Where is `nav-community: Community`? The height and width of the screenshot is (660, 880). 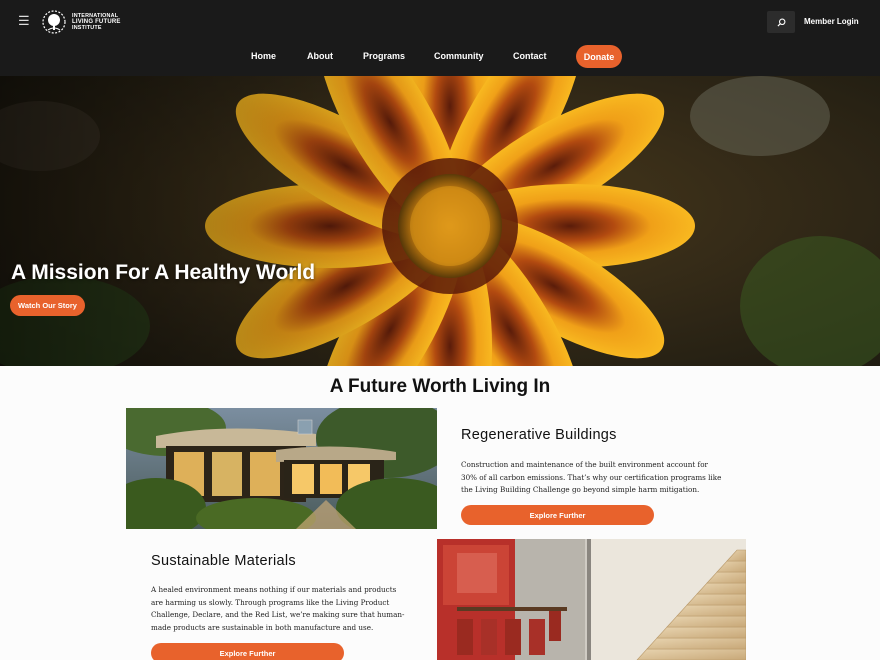
nav-community: Community is located at coordinates (459, 56).